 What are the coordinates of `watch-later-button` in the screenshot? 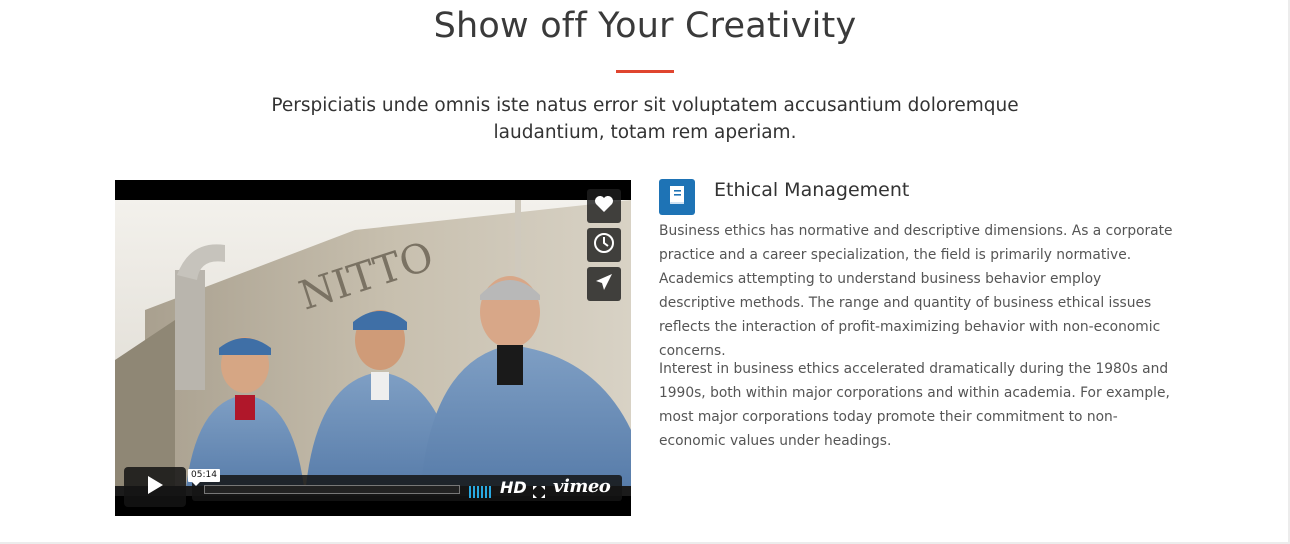 It's located at (604, 245).